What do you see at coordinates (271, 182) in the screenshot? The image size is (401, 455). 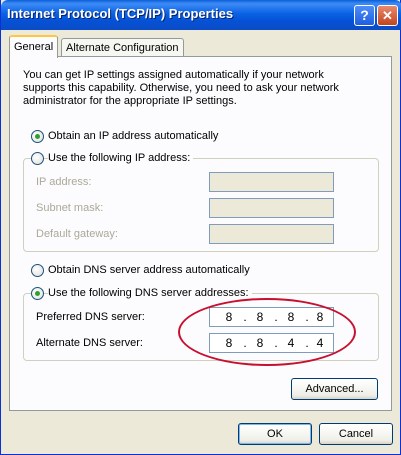 I see `ip-address-field` at bounding box center [271, 182].